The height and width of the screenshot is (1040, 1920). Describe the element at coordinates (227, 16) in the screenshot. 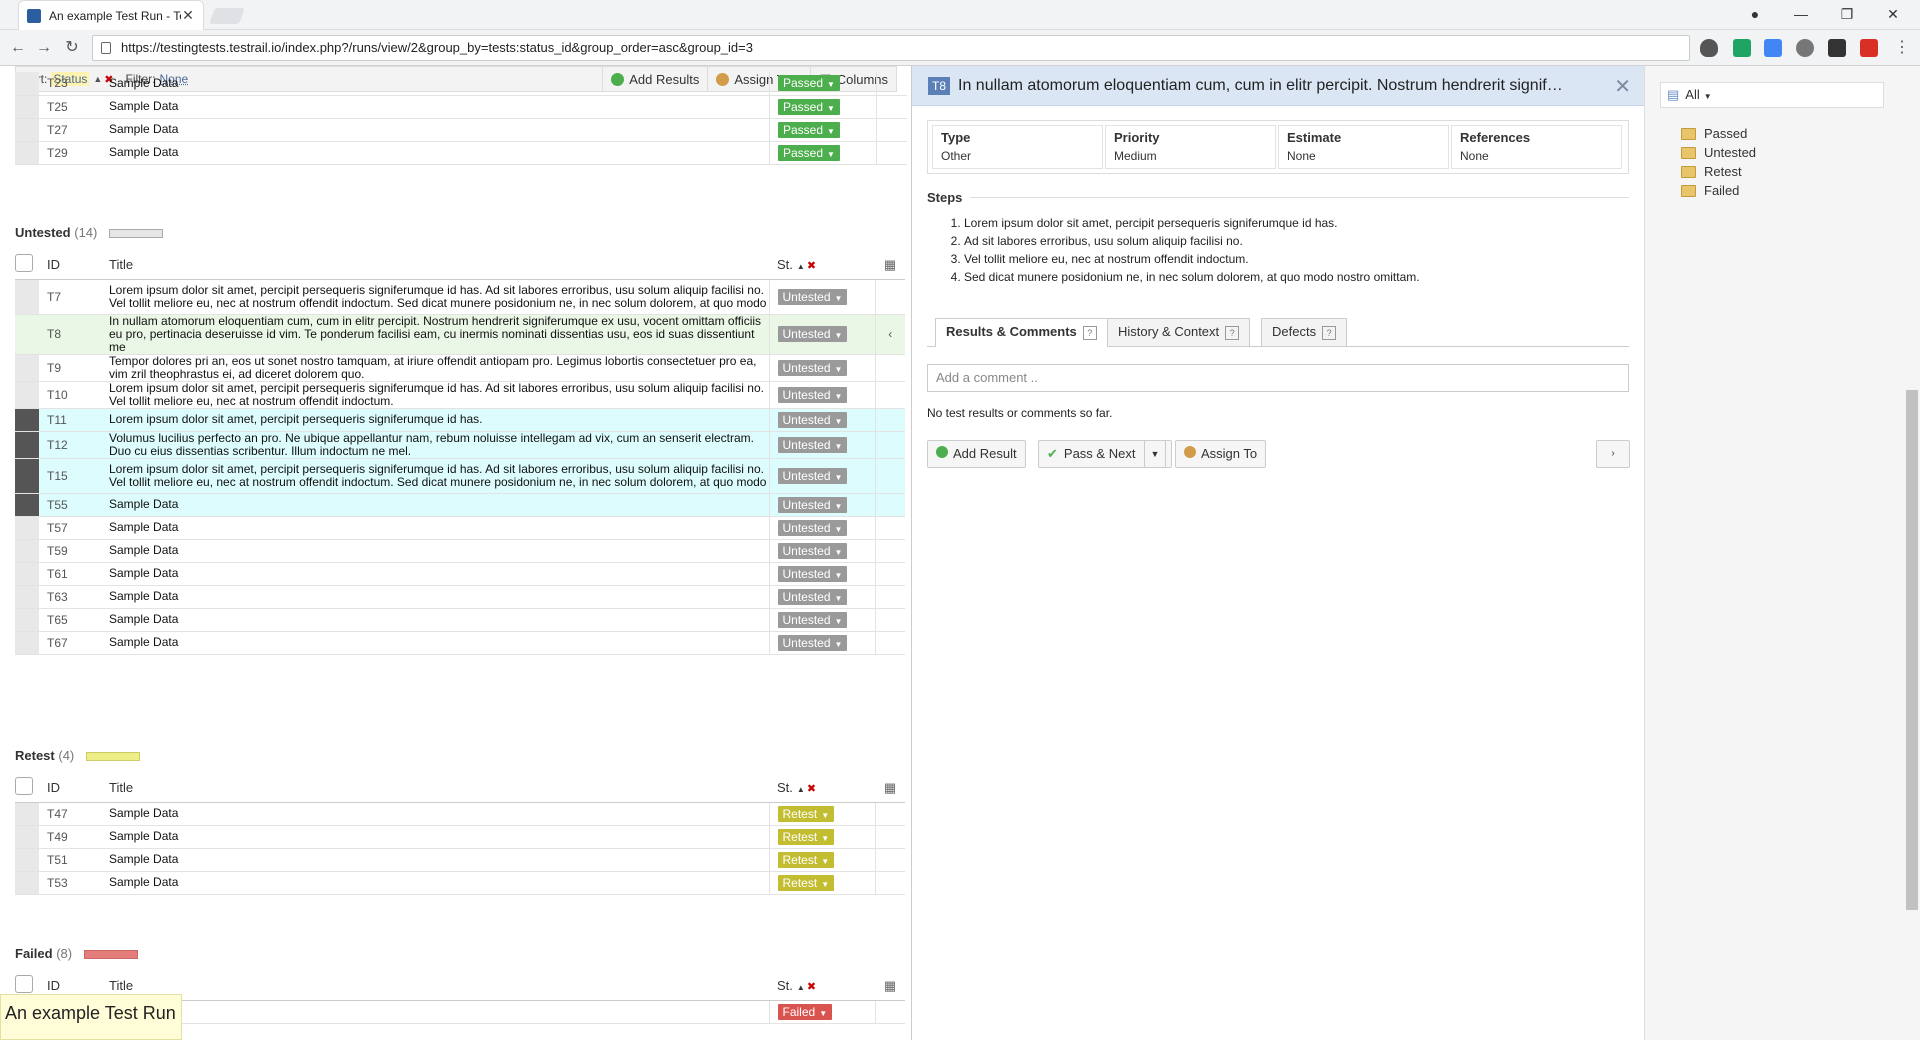

I see `new-tab-button` at that location.